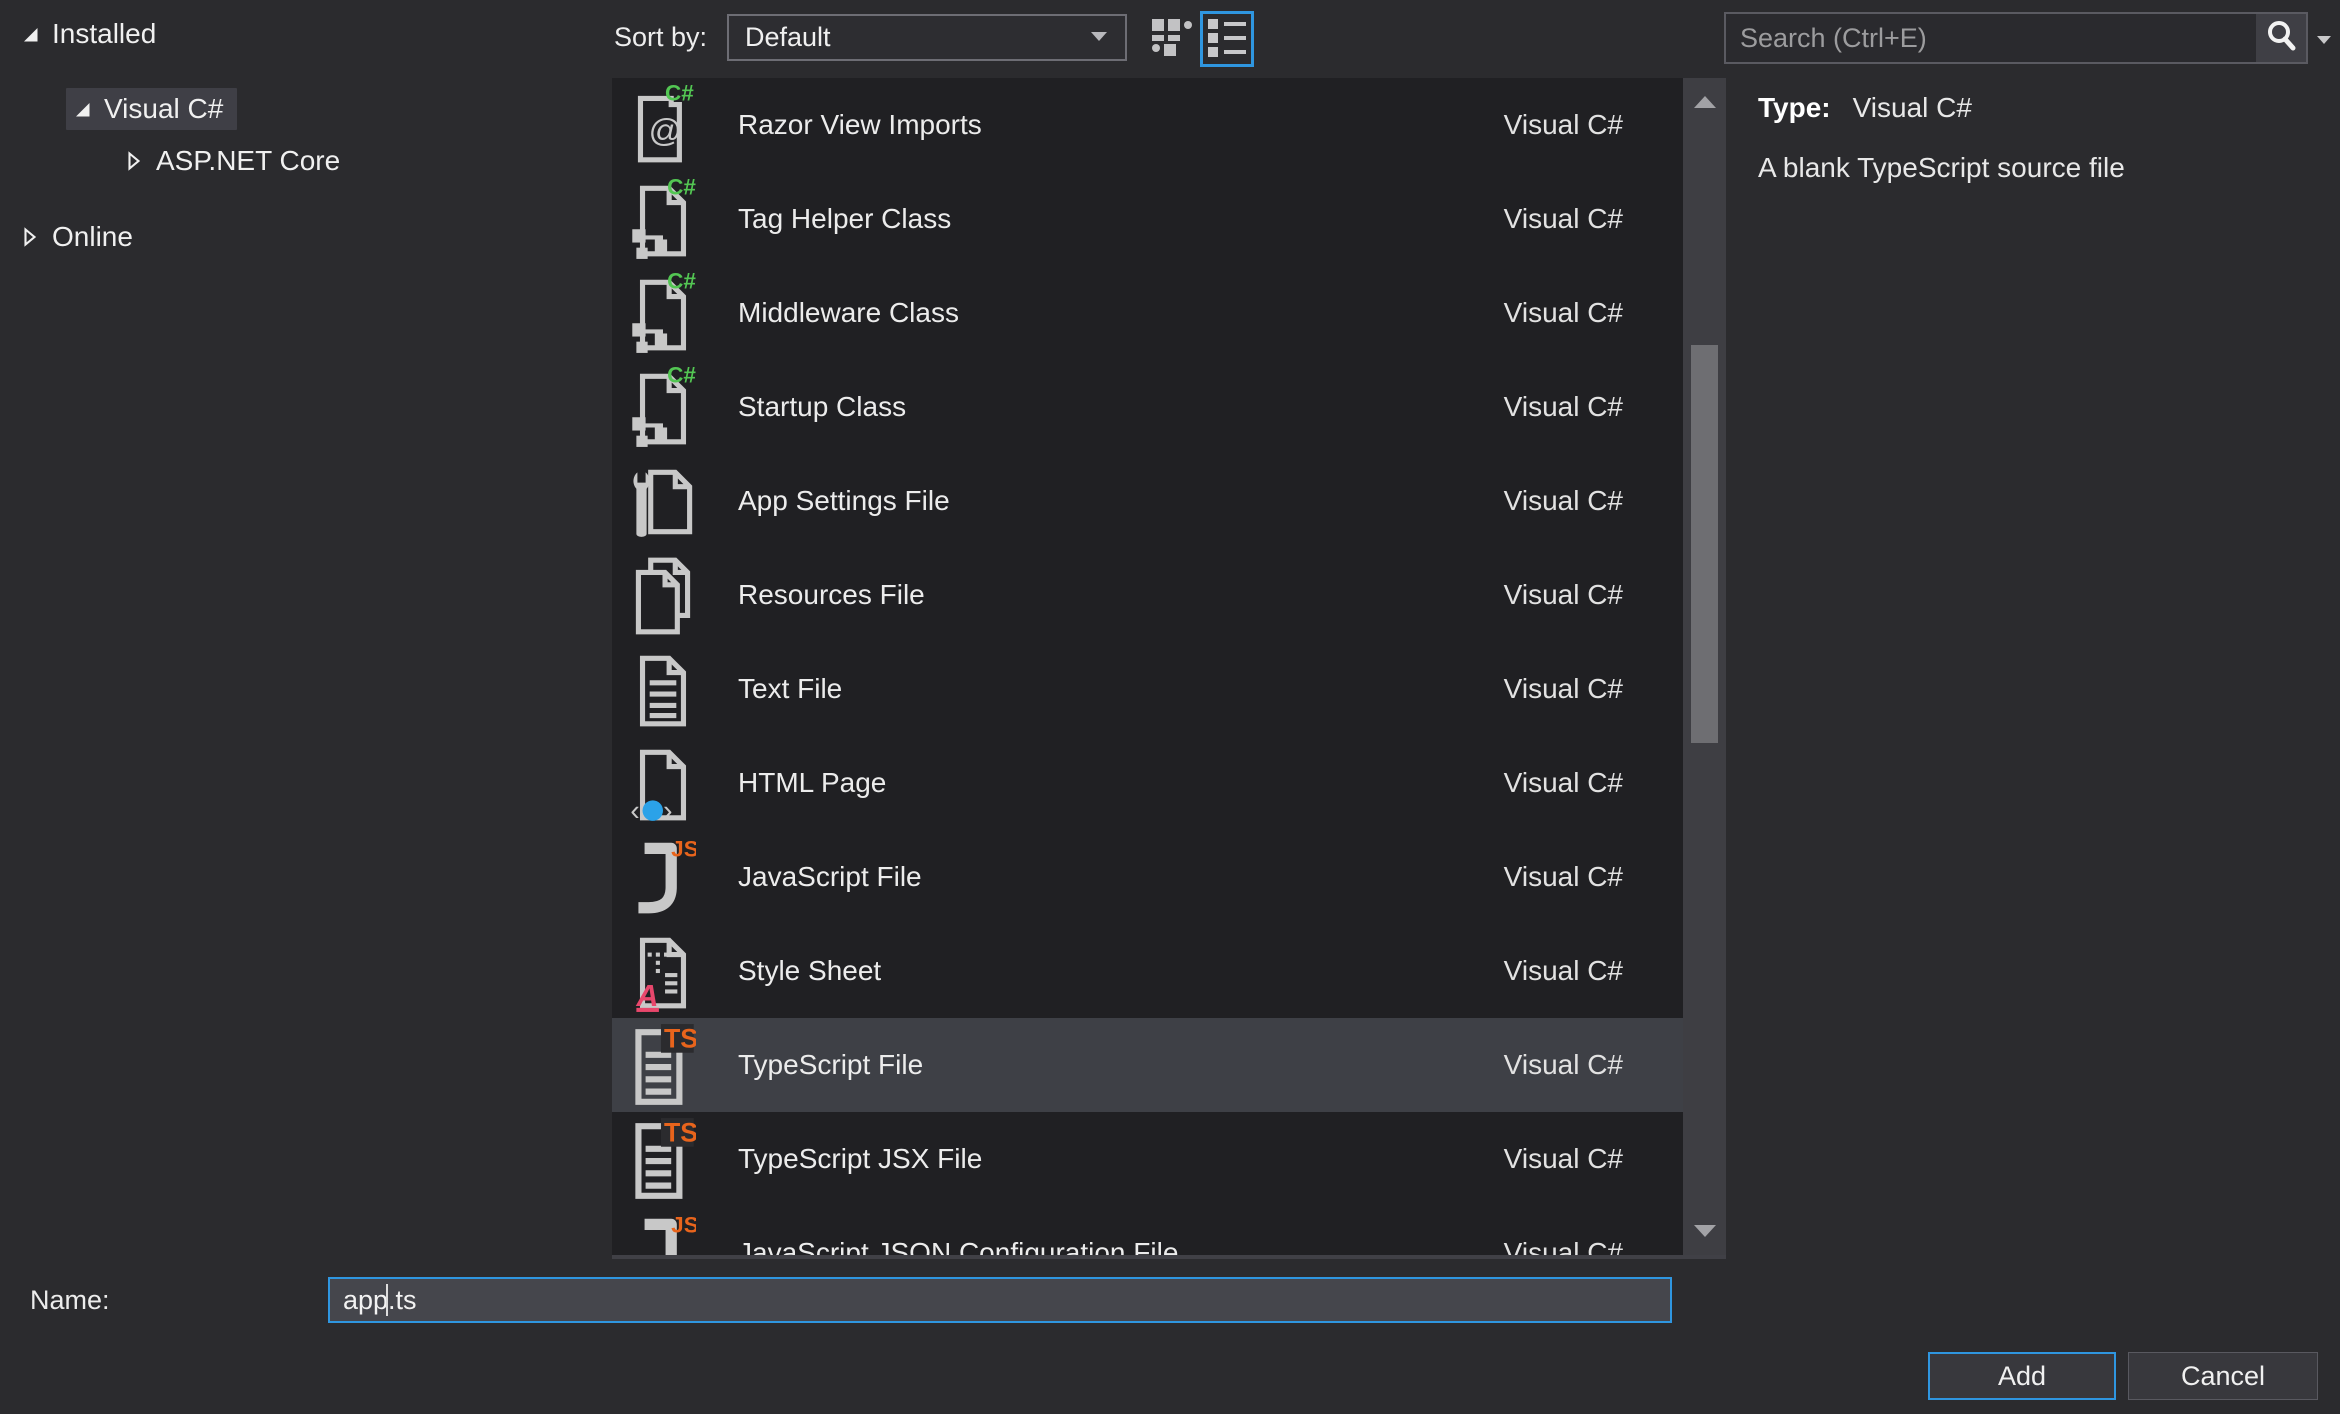 This screenshot has width=2340, height=1414. What do you see at coordinates (845, 218) in the screenshot?
I see `template-name: Tag Helper Class` at bounding box center [845, 218].